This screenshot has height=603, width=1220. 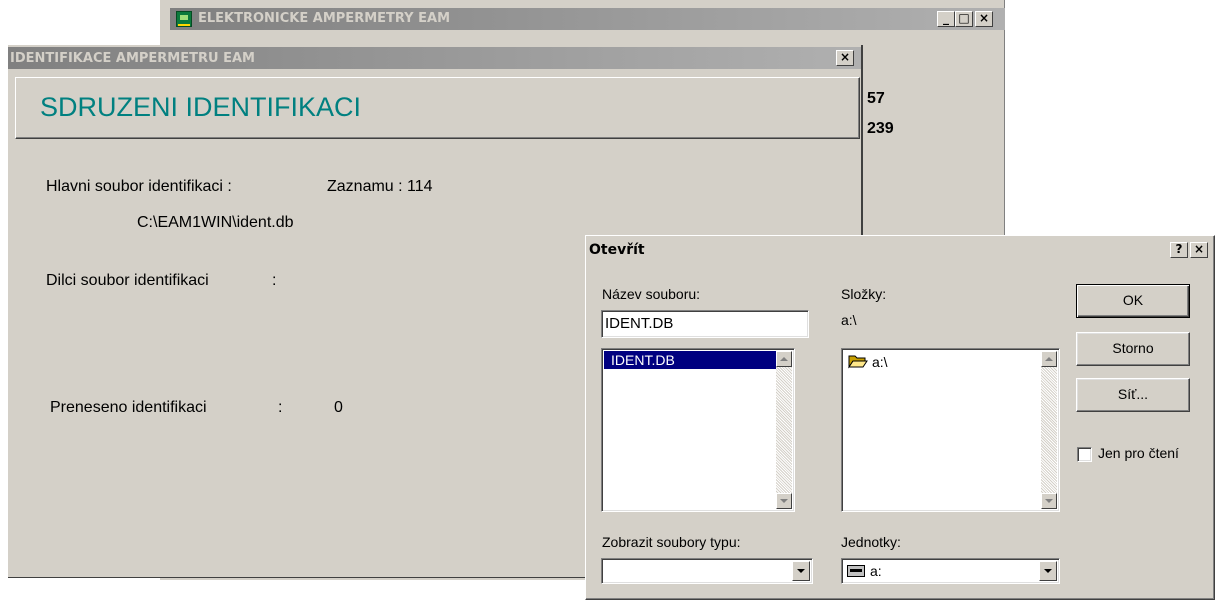 What do you see at coordinates (128, 407) in the screenshot?
I see `transferred-label: Preneseno identifikaci` at bounding box center [128, 407].